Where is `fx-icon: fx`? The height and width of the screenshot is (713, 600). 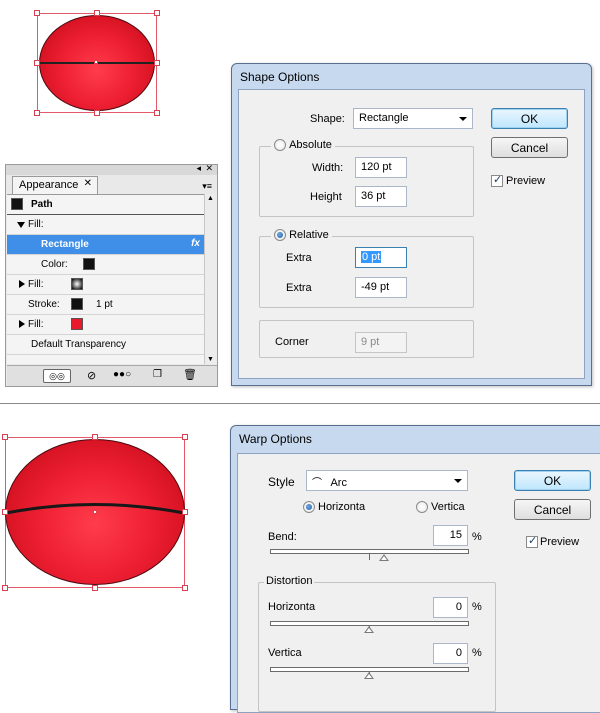
fx-icon: fx is located at coordinates (195, 243).